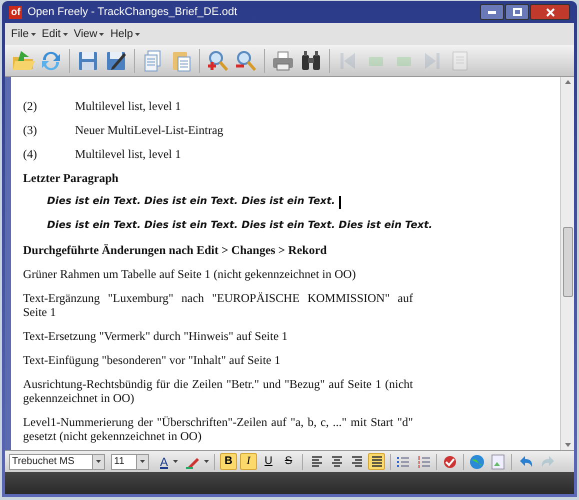 Image resolution: width=579 pixels, height=500 pixels. What do you see at coordinates (249, 461) in the screenshot?
I see `italic-button: I` at bounding box center [249, 461].